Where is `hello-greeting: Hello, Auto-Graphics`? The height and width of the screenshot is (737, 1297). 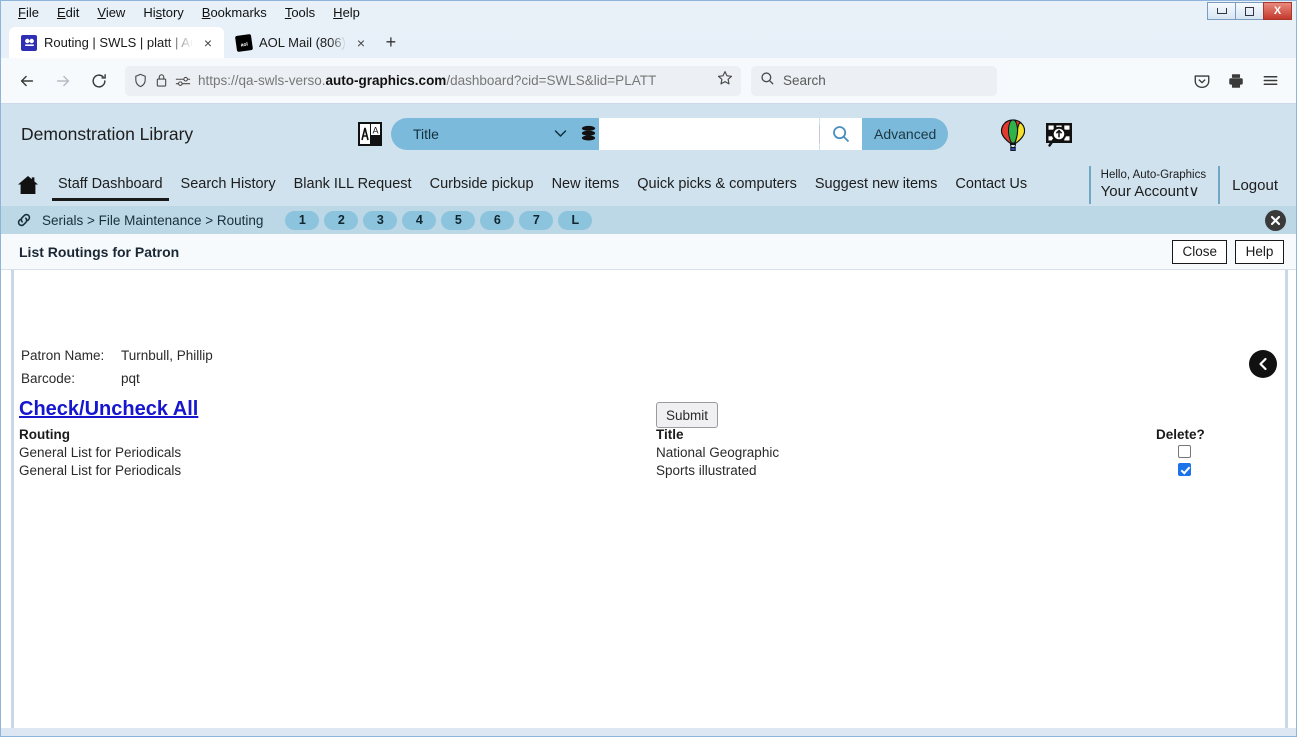 hello-greeting: Hello, Auto-Graphics is located at coordinates (1153, 175).